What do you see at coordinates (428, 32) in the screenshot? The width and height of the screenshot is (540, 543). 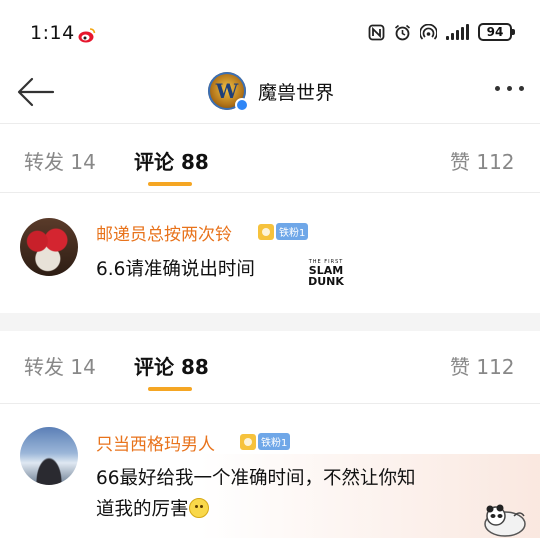 I see `hotspot-icon` at bounding box center [428, 32].